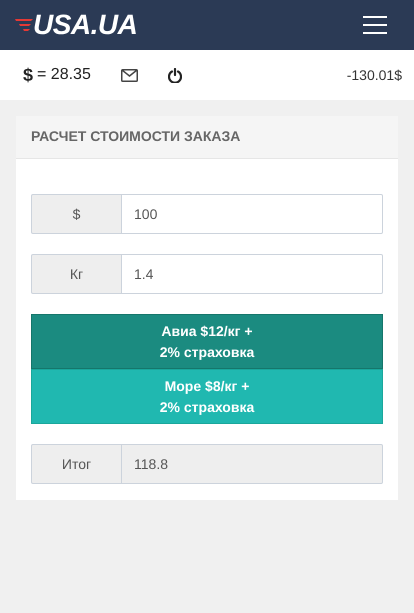 The height and width of the screenshot is (613, 414). Describe the element at coordinates (57, 75) in the screenshot. I see `exchange-rate: $ = 28.35` at that location.